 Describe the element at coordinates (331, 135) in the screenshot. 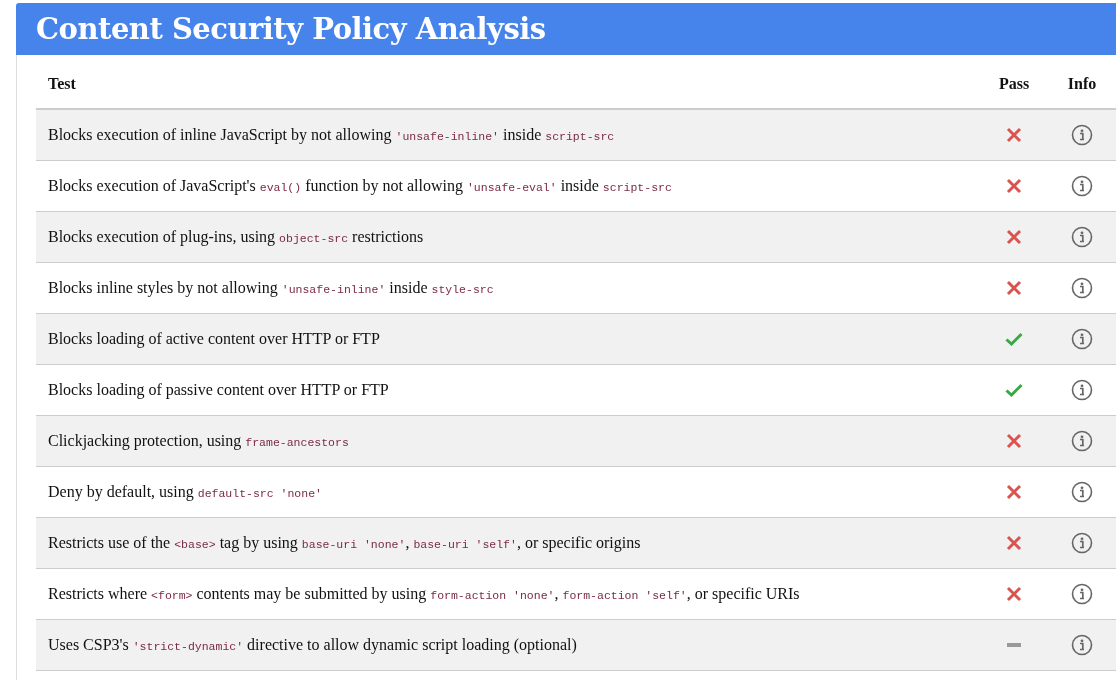

I see `test-description: Blocks execution of inline JavaScript by not allowing 'unsafe-inline' inside script-src` at that location.